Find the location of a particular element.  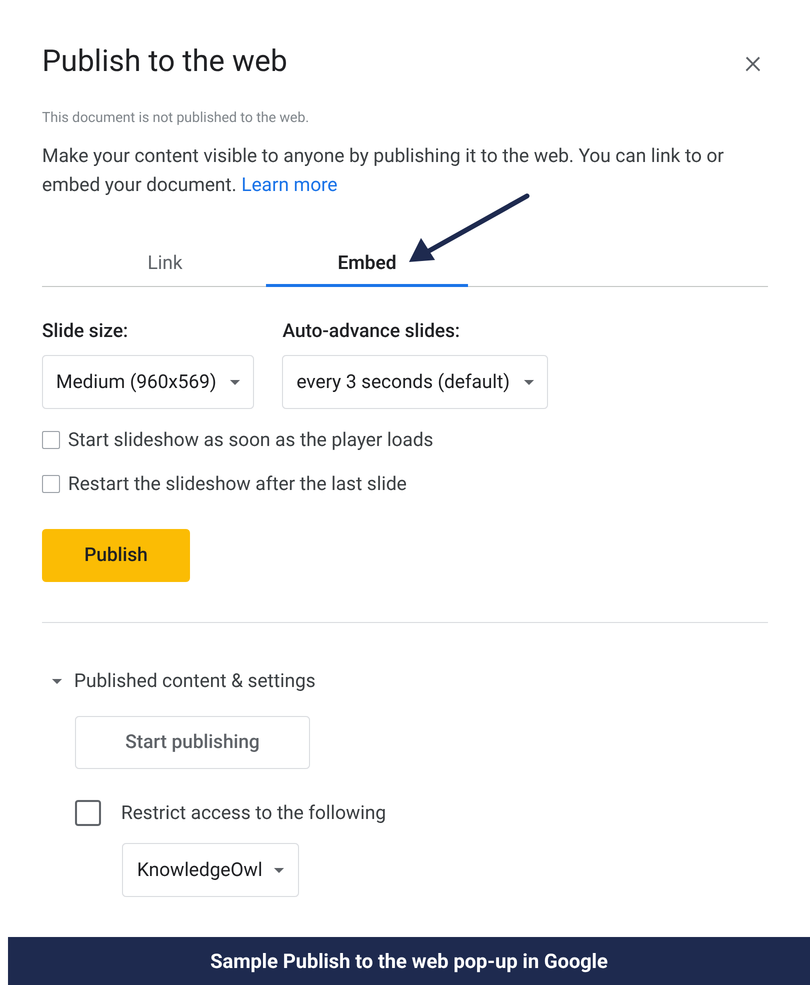

checkbox-label: Start slideshow as soon as the player loads is located at coordinates (251, 440).